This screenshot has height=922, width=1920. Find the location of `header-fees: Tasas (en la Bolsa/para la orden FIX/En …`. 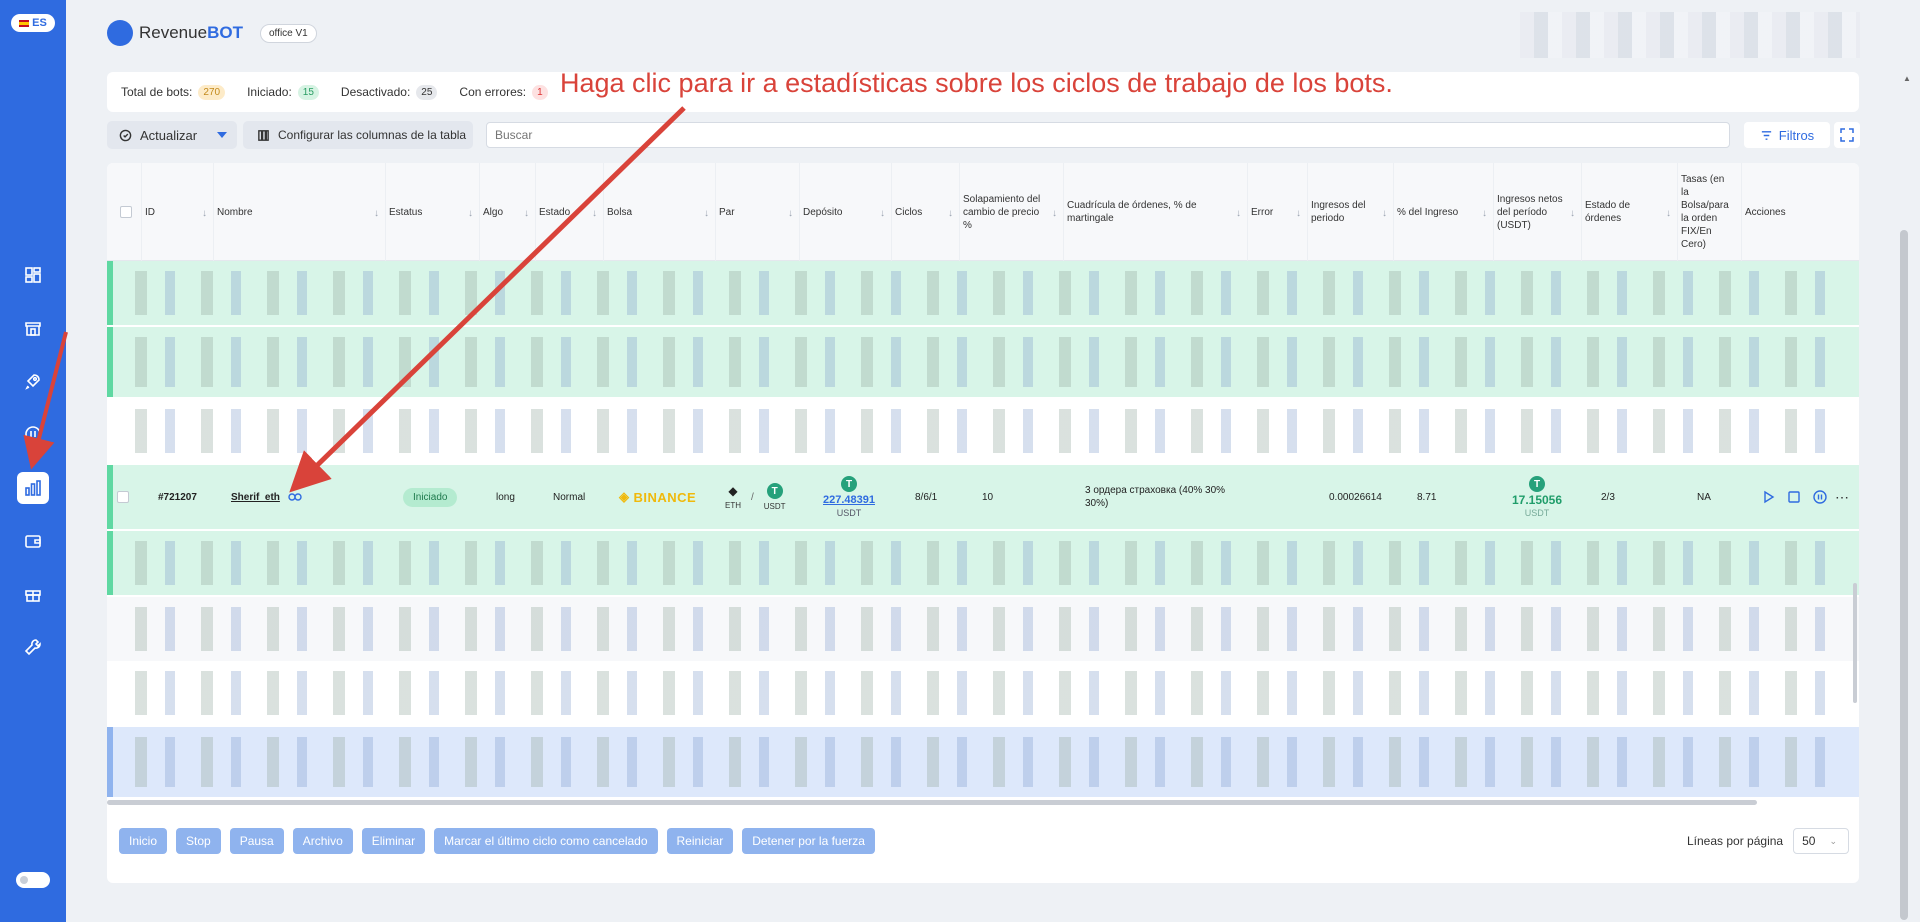

header-fees: Tasas (en la Bolsa/para la orden FIX/En … is located at coordinates (1709, 212).